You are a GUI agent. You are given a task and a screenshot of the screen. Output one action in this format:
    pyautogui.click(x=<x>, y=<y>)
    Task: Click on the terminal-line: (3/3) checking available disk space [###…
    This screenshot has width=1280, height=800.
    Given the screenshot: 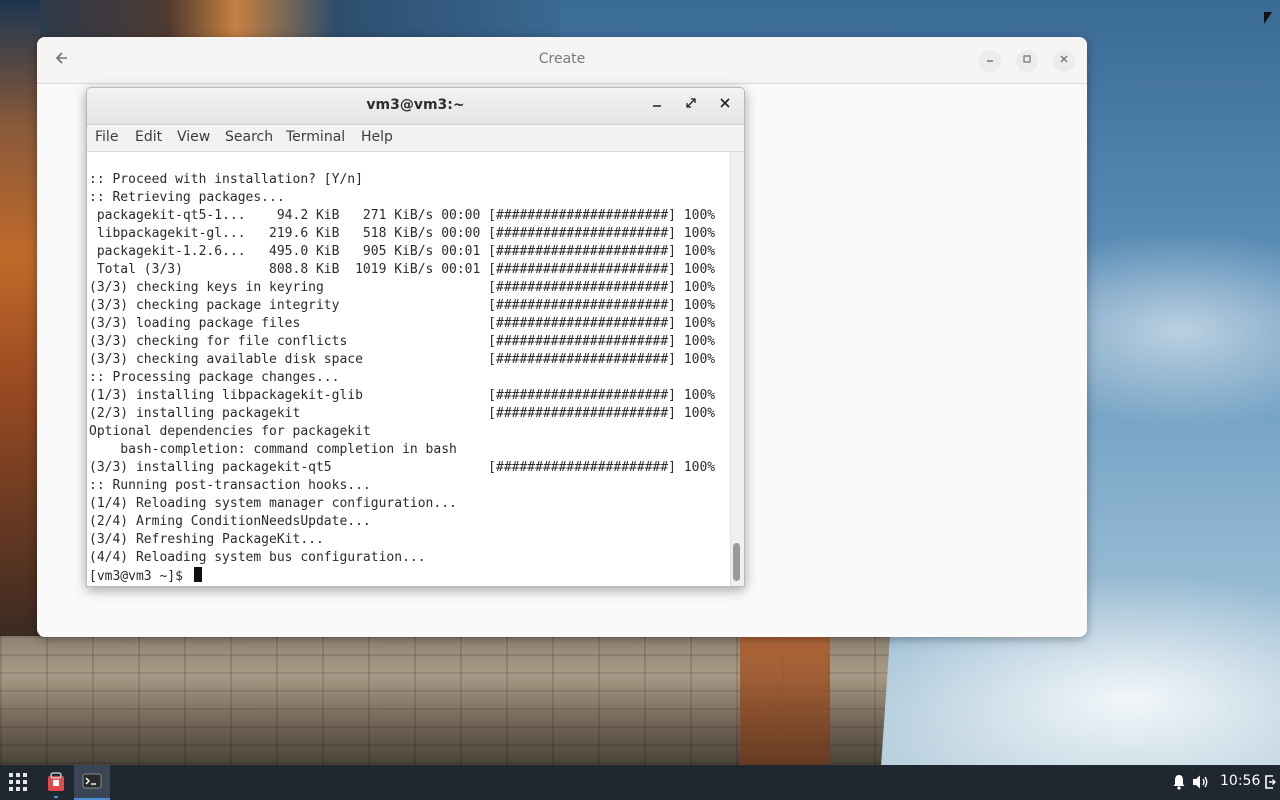 What is the action you would take?
    pyautogui.click(x=402, y=359)
    